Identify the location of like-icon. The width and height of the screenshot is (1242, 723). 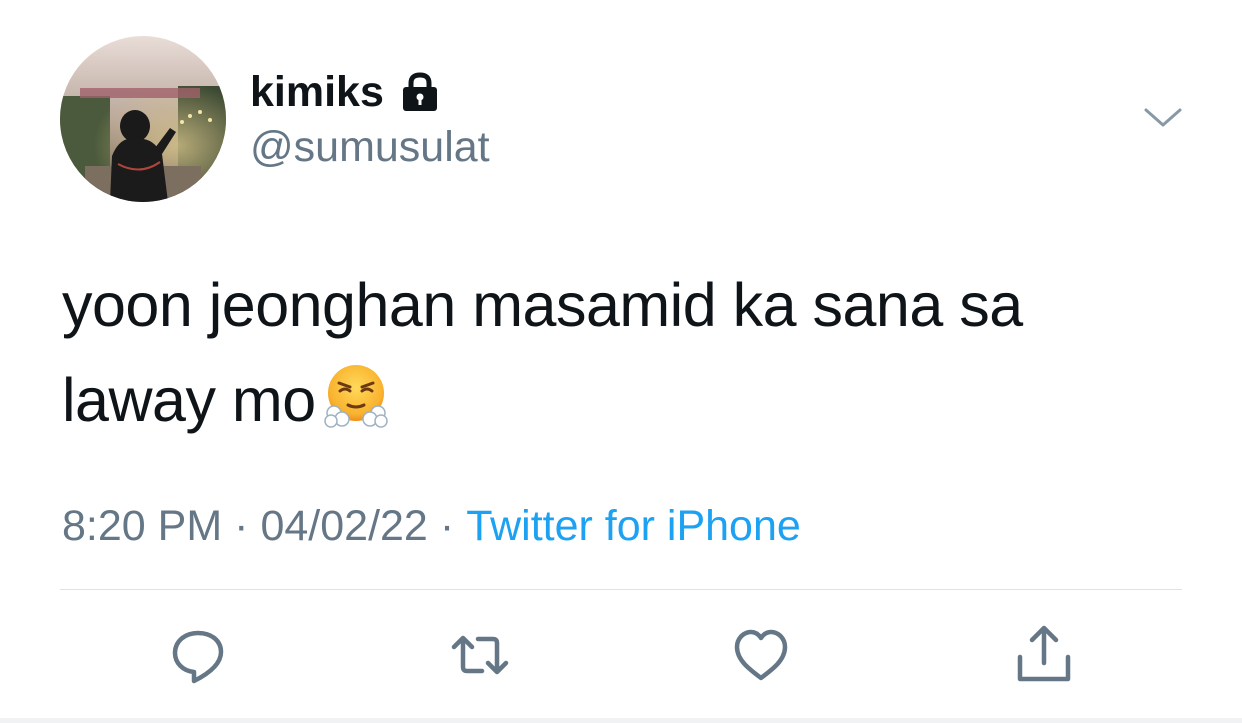
(761, 655).